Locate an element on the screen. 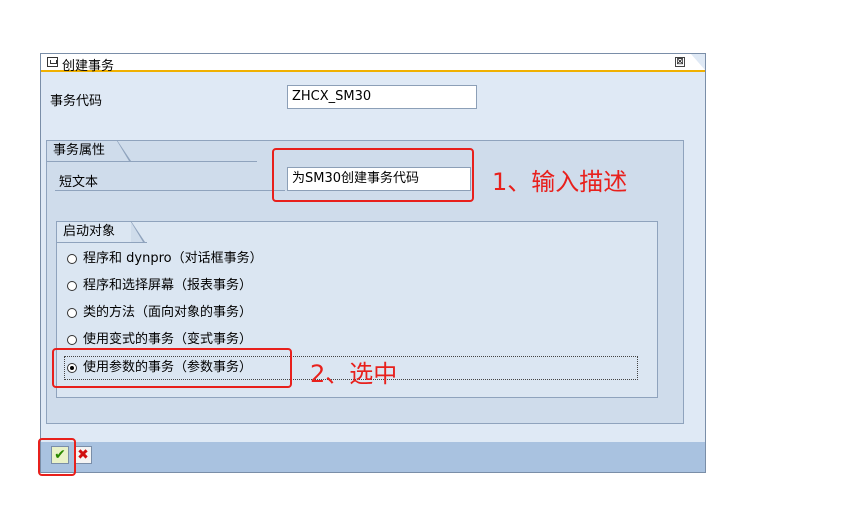  radio-label: 程序和选择屏幕（报表事务） is located at coordinates (168, 285).